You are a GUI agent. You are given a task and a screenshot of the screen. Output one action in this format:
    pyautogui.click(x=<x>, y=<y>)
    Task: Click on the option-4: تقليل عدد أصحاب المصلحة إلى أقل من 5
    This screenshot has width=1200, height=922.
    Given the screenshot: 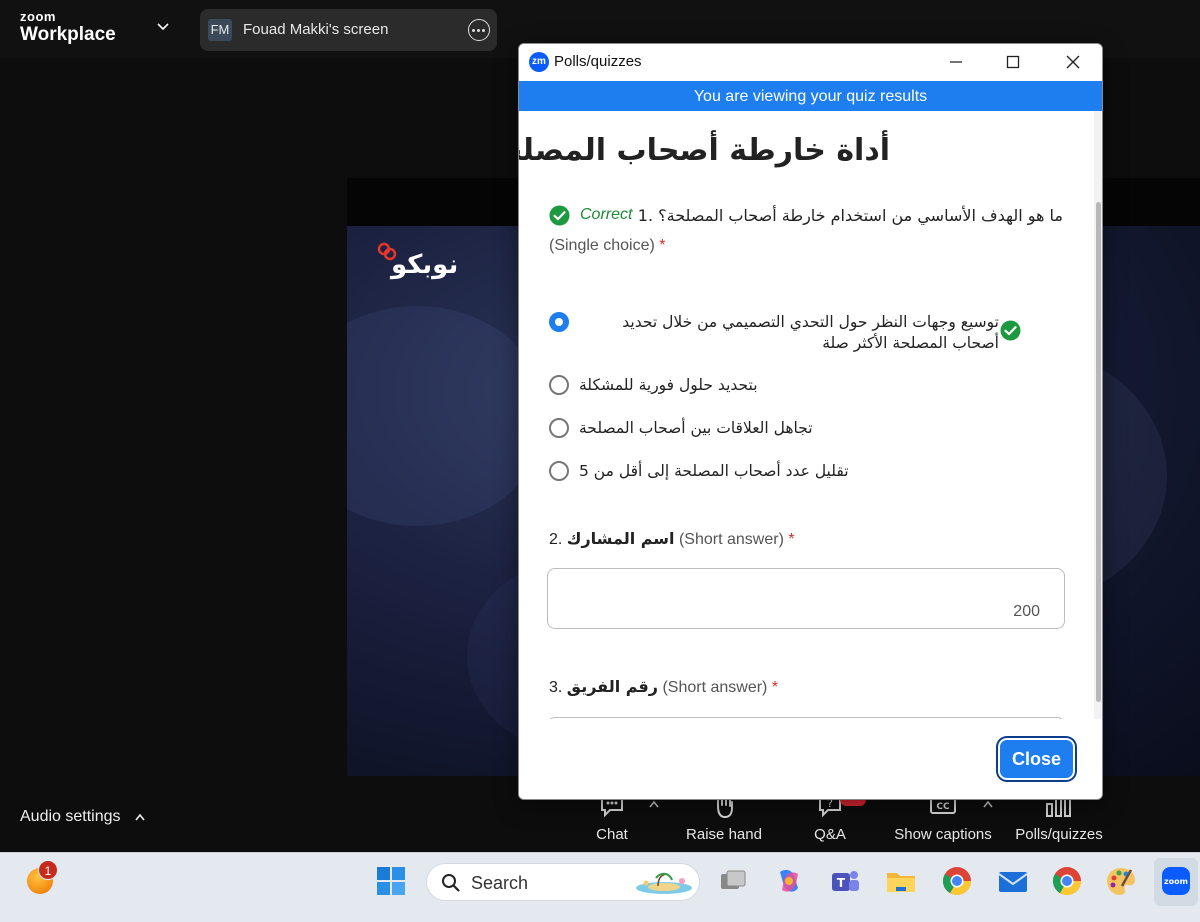 What is the action you would take?
    pyautogui.click(x=789, y=473)
    